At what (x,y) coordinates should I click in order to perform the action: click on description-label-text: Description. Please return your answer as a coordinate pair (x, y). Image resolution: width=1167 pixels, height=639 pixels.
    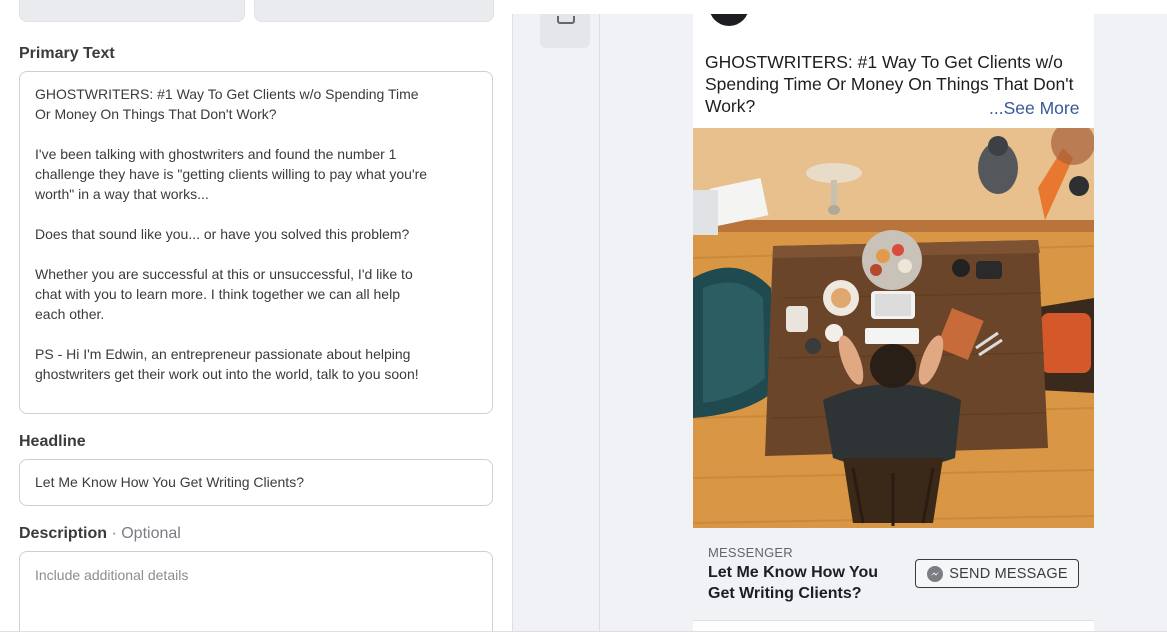
    Looking at the image, I should click on (63, 533).